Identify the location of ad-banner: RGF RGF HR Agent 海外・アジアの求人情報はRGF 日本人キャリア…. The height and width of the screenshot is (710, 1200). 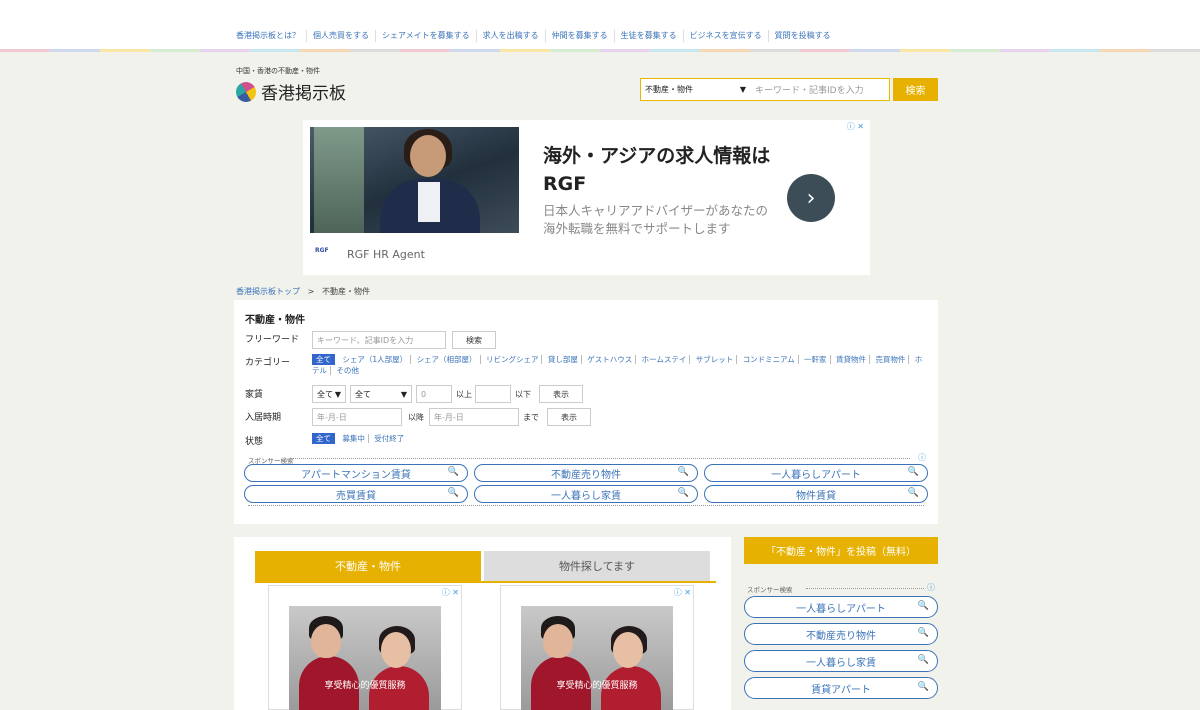
(586, 197).